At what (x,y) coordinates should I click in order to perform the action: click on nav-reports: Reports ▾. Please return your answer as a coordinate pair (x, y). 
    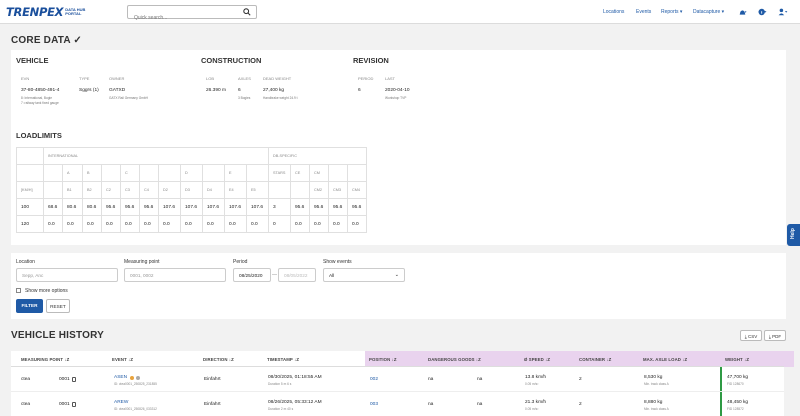
    Looking at the image, I should click on (671, 12).